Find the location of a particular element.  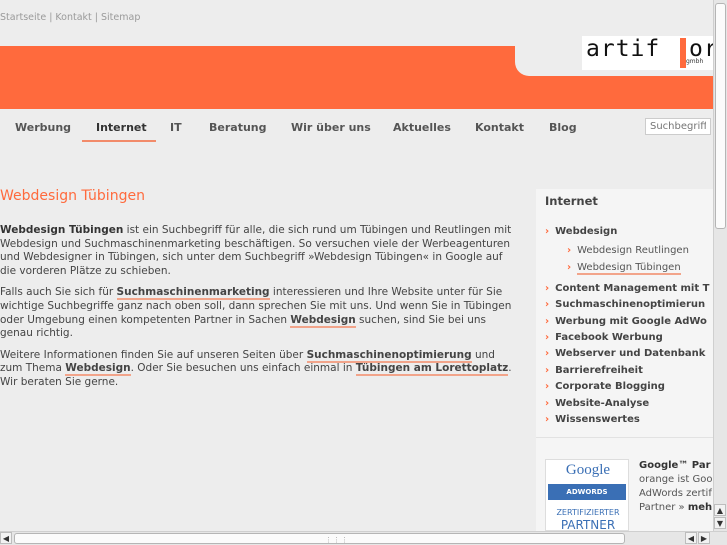

logo-word: artif is located at coordinates (623, 49).